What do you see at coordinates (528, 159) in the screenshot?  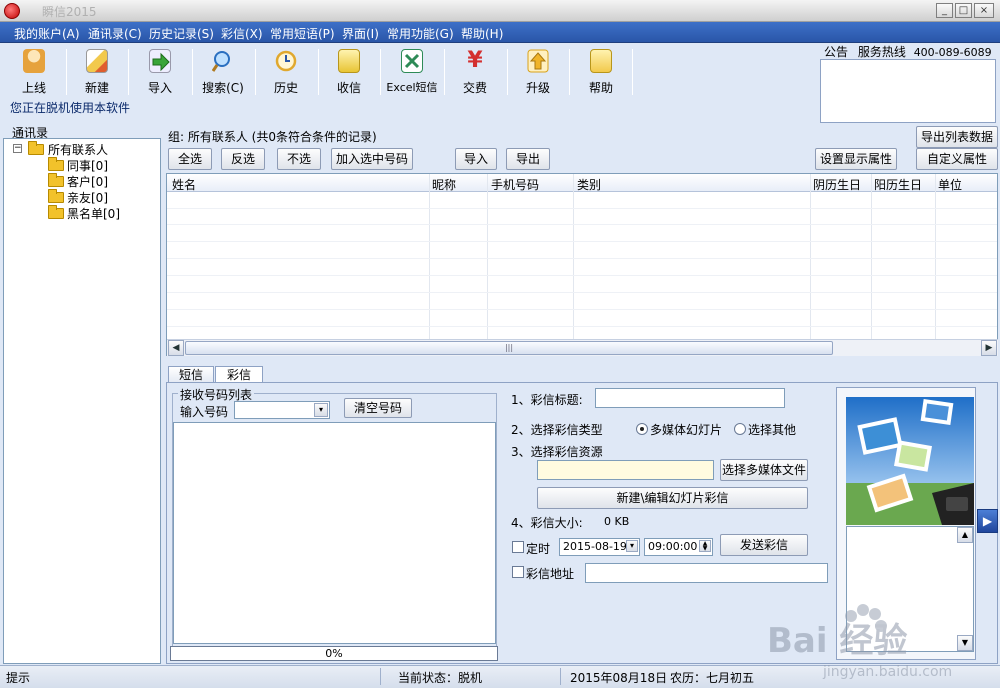 I see `export-button: 导出` at bounding box center [528, 159].